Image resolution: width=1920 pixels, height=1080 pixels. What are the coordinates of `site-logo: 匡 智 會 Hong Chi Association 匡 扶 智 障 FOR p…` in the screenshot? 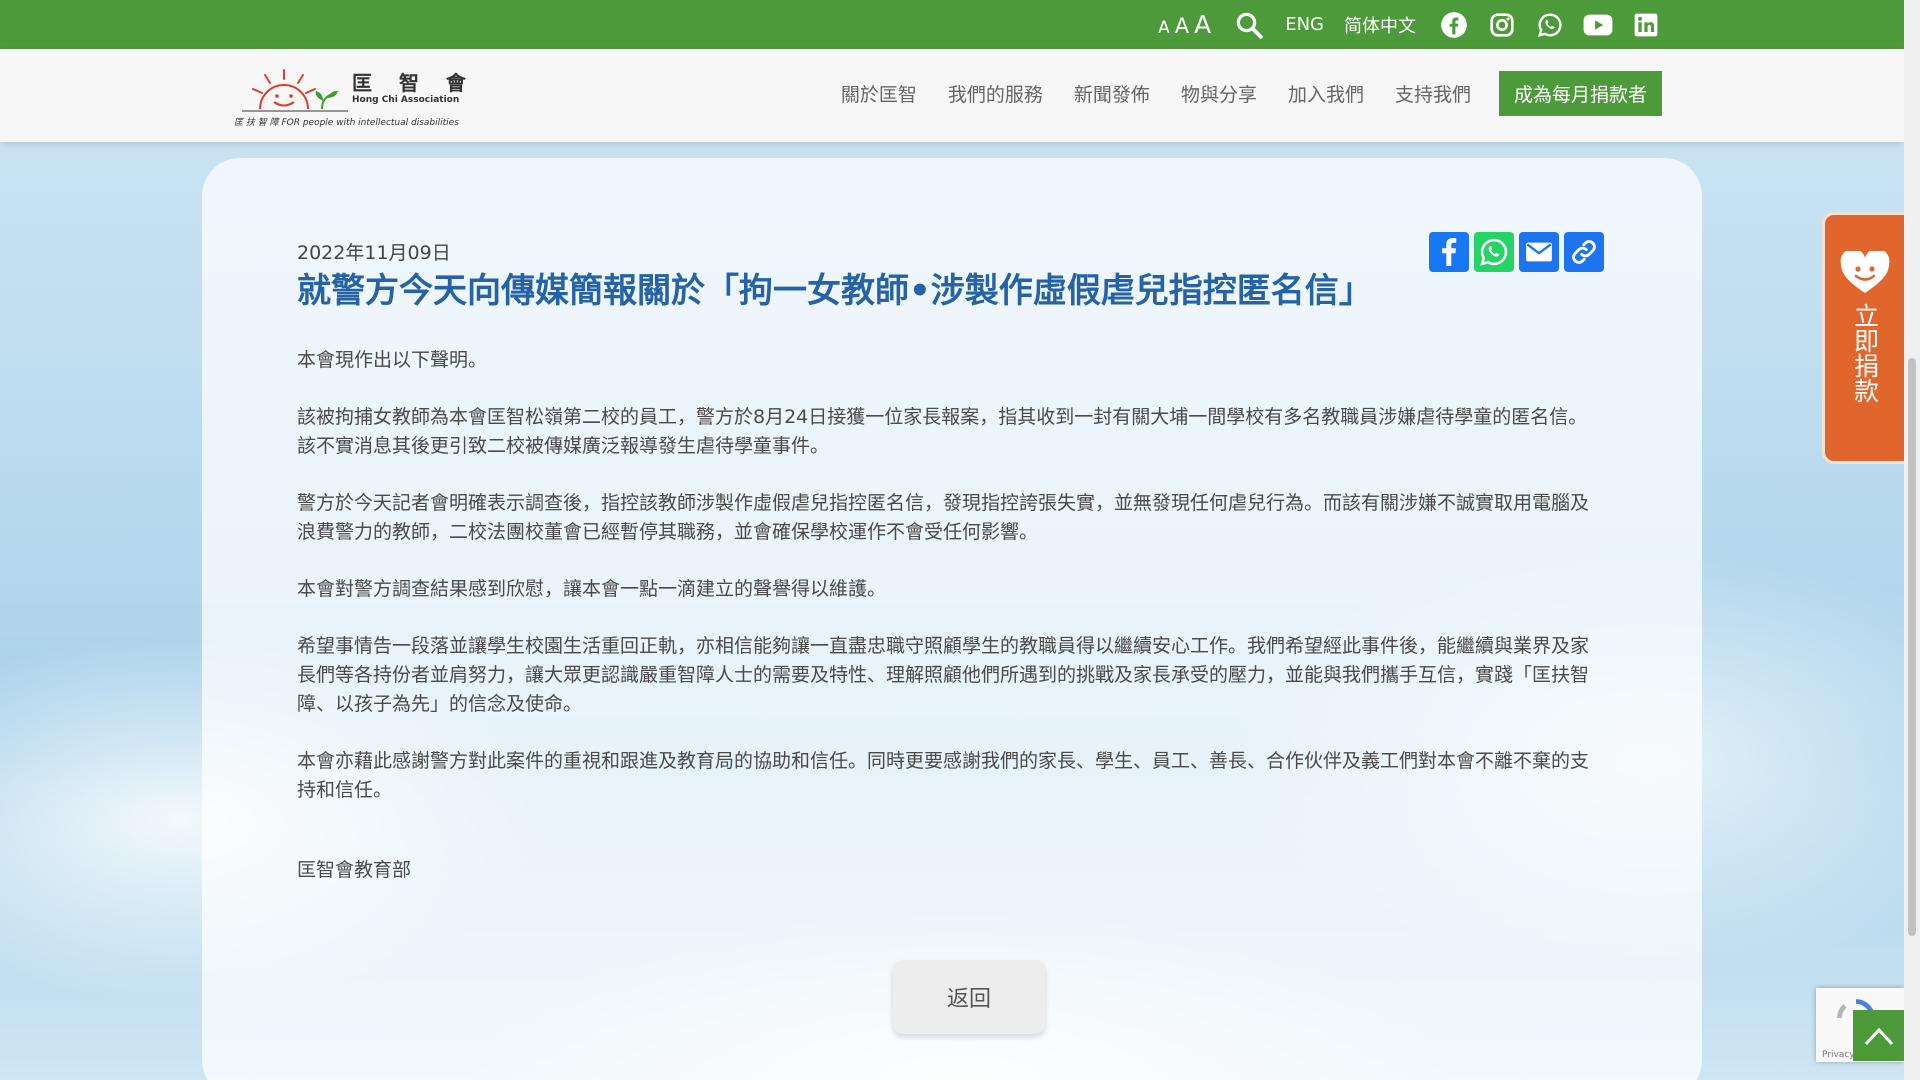 It's located at (349, 96).